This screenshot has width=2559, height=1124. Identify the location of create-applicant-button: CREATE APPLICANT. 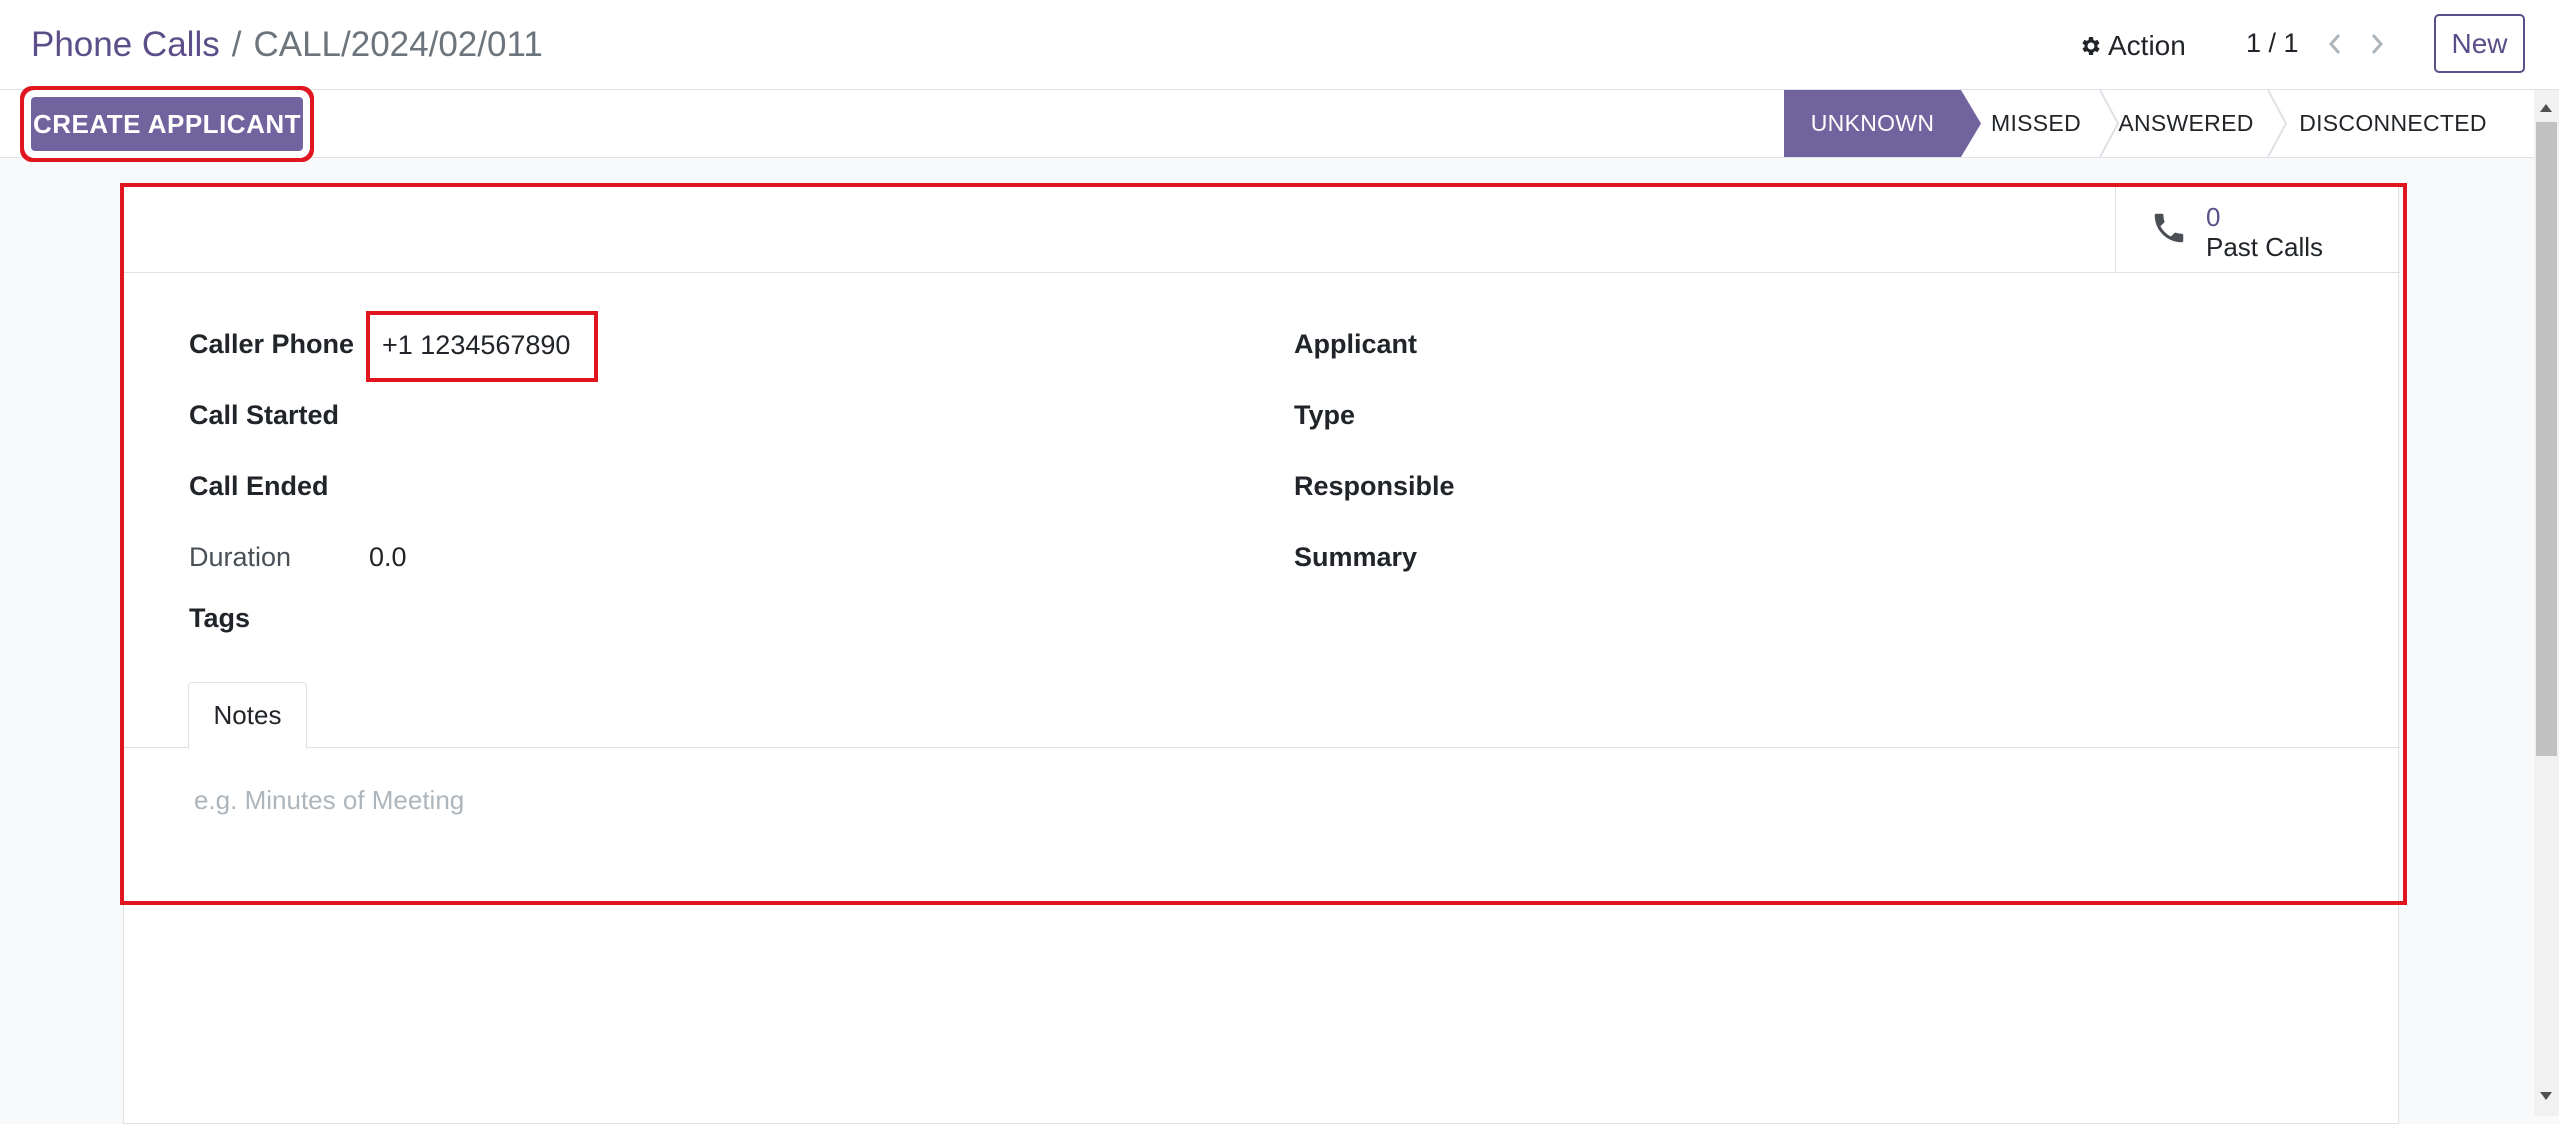
(167, 124).